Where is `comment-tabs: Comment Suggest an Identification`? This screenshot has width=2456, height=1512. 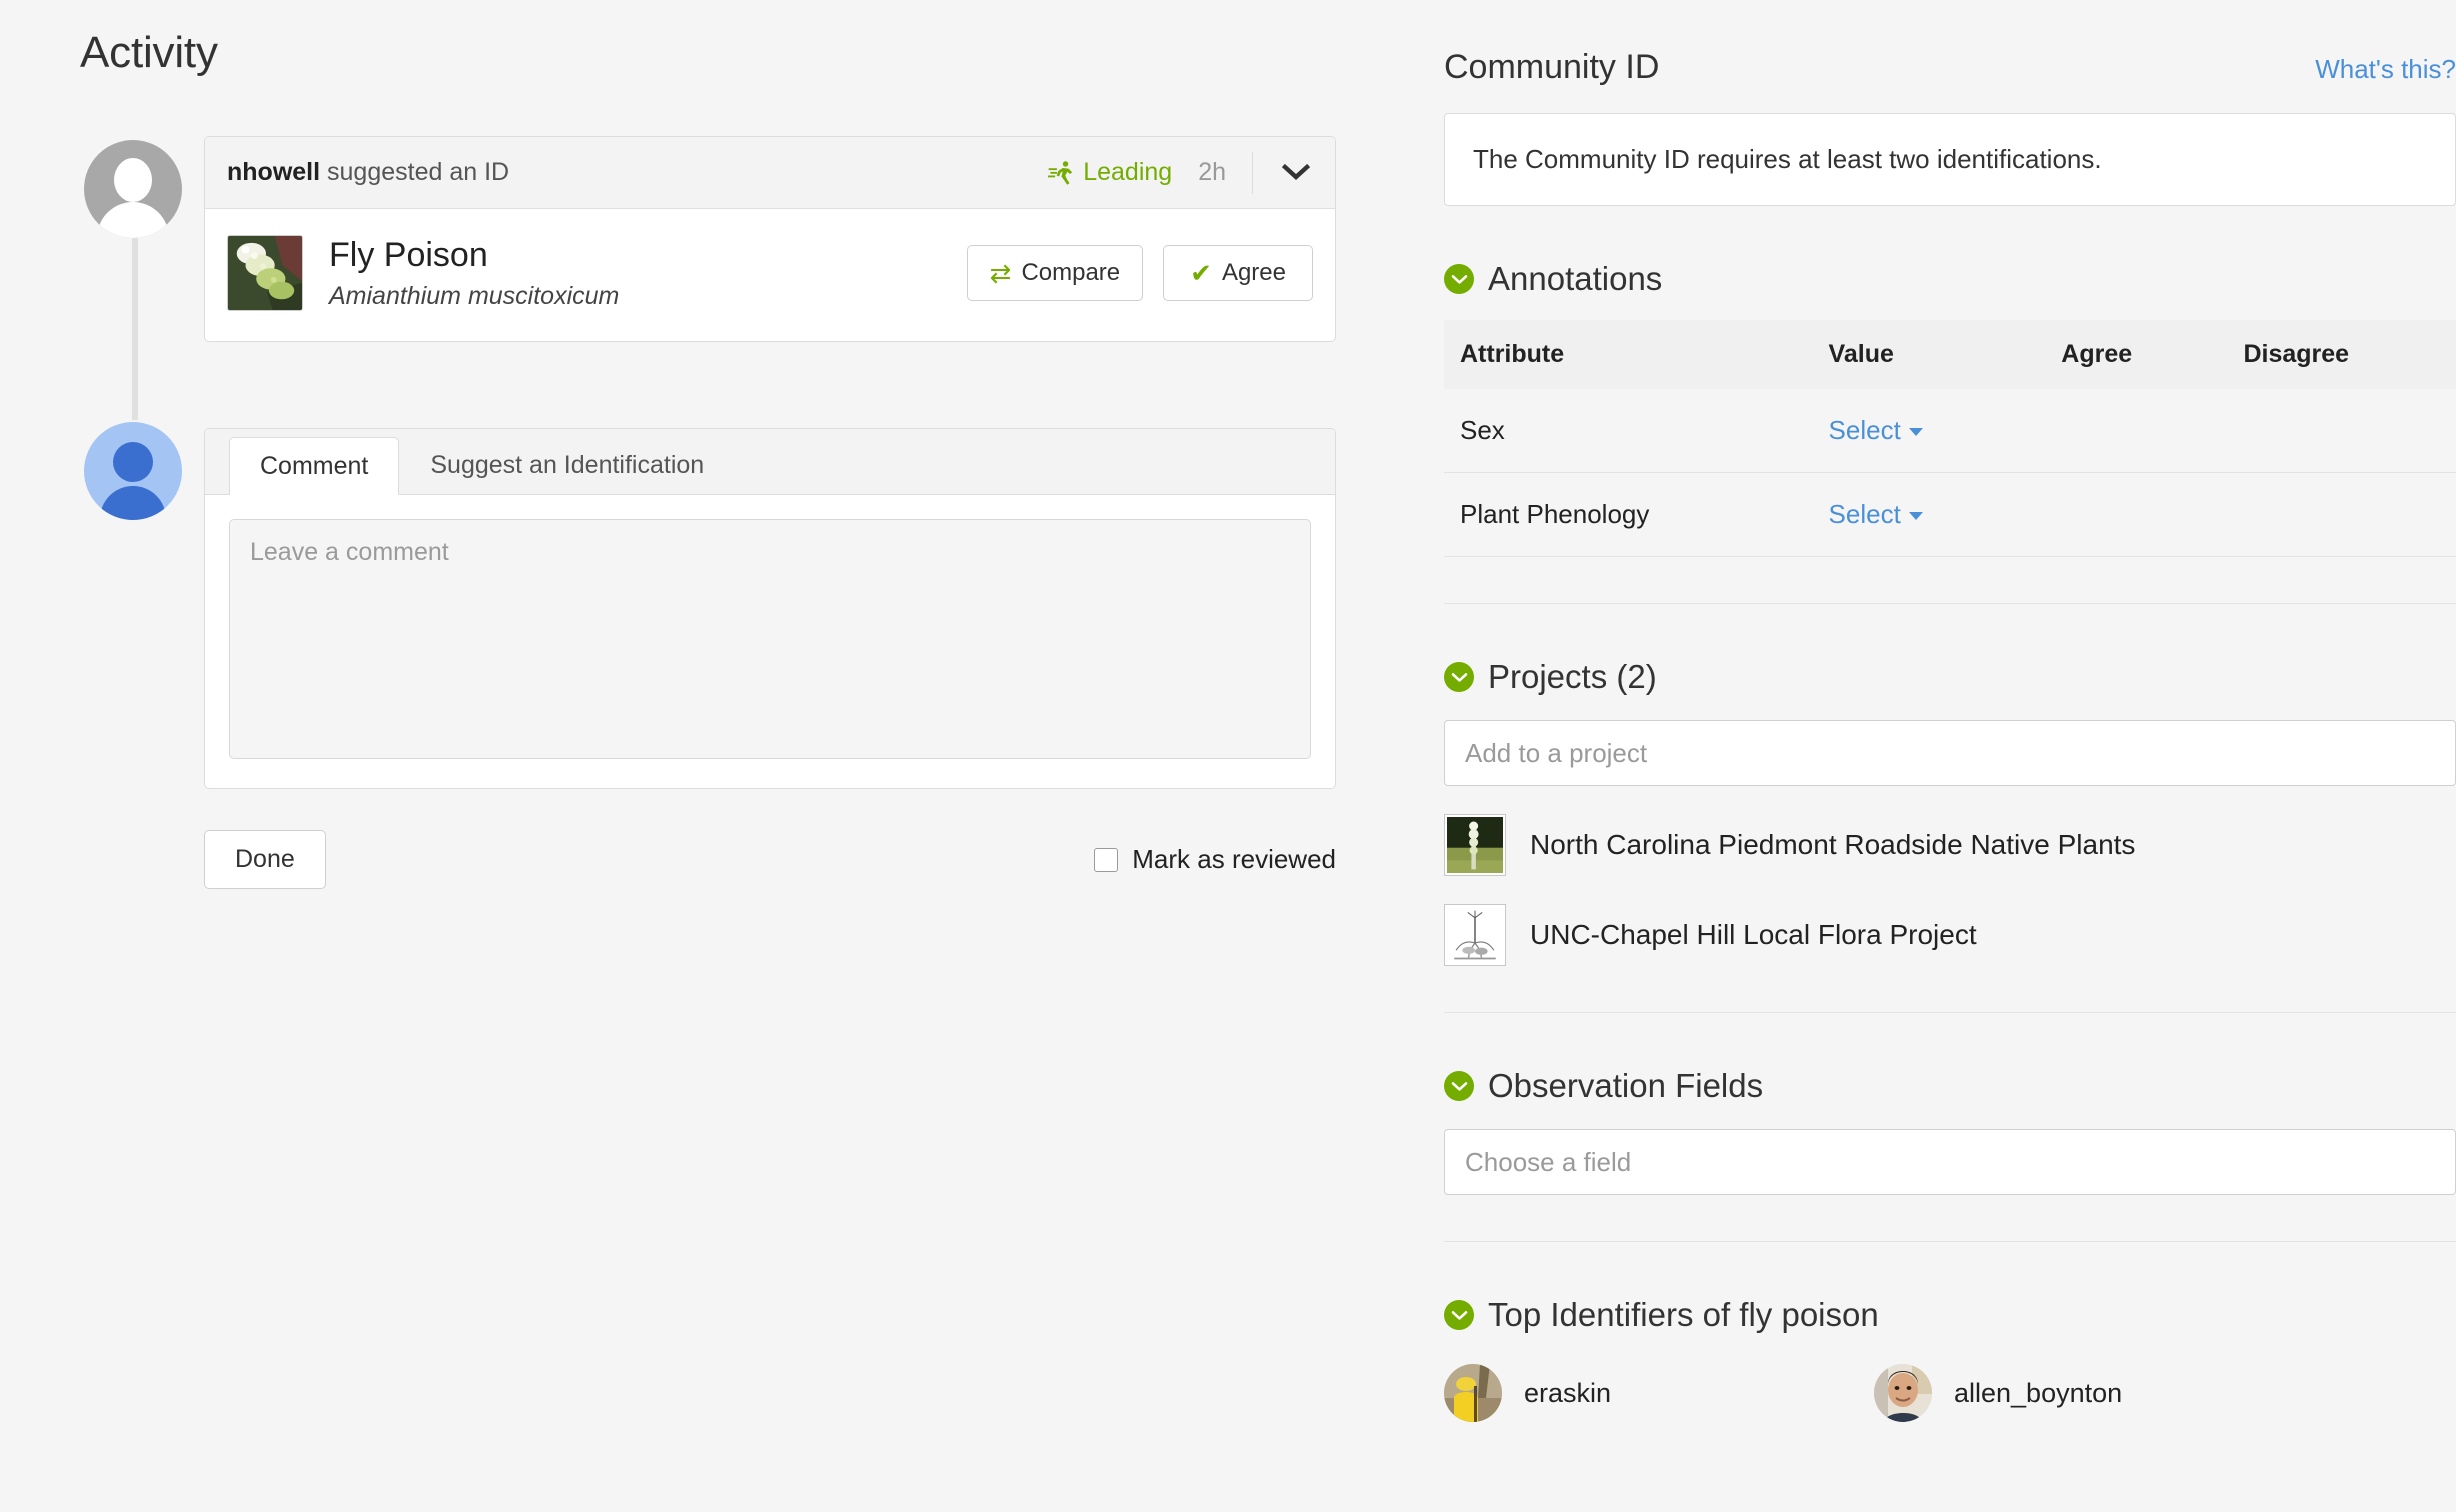
comment-tabs: Comment Suggest an Identification is located at coordinates (770, 462).